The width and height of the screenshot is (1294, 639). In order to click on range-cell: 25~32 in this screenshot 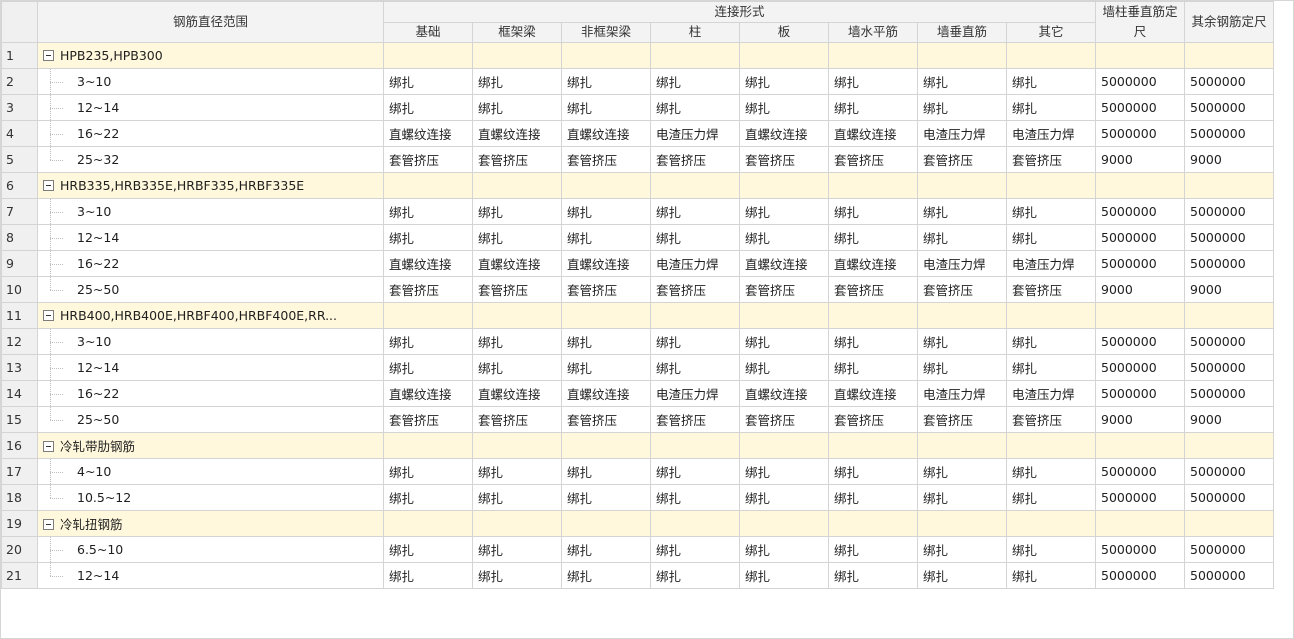, I will do `click(210, 159)`.